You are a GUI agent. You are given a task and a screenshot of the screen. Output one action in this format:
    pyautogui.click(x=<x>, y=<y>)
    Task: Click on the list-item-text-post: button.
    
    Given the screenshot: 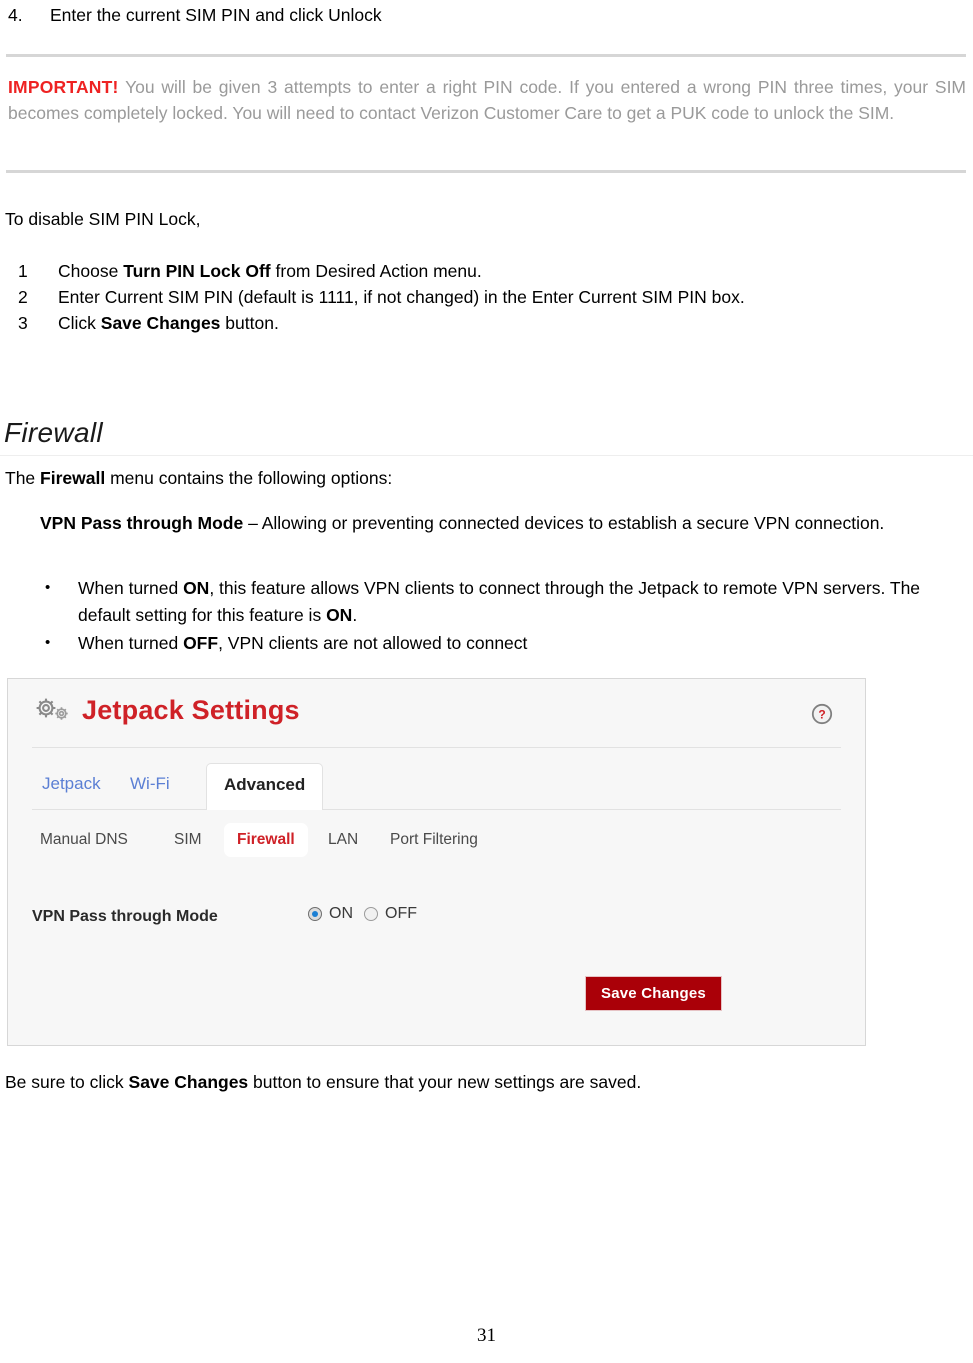 What is the action you would take?
    pyautogui.click(x=249, y=323)
    